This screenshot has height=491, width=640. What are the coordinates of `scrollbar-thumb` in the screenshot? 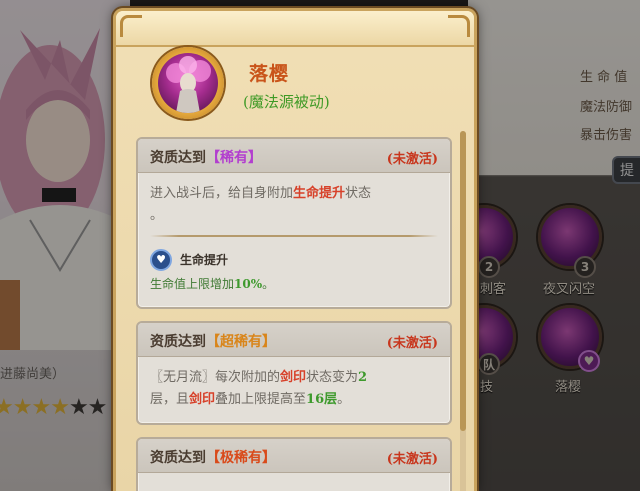 It's located at (463, 281).